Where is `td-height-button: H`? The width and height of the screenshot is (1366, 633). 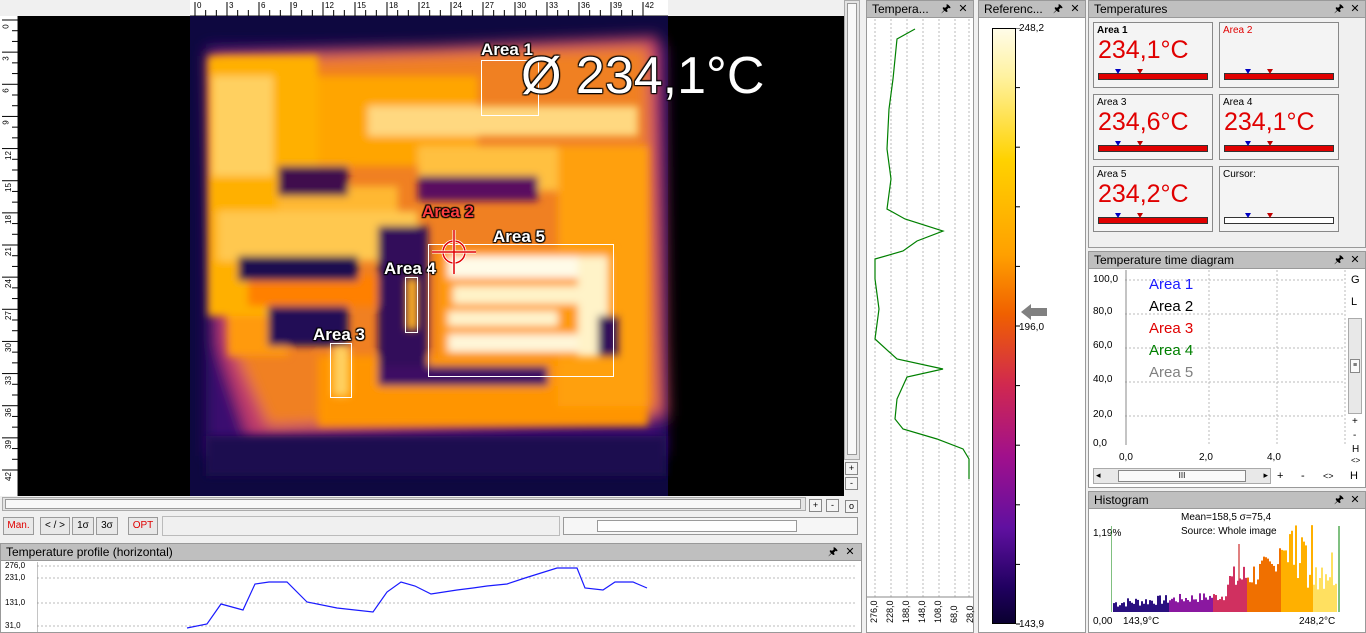
td-height-button: H is located at coordinates (1355, 449).